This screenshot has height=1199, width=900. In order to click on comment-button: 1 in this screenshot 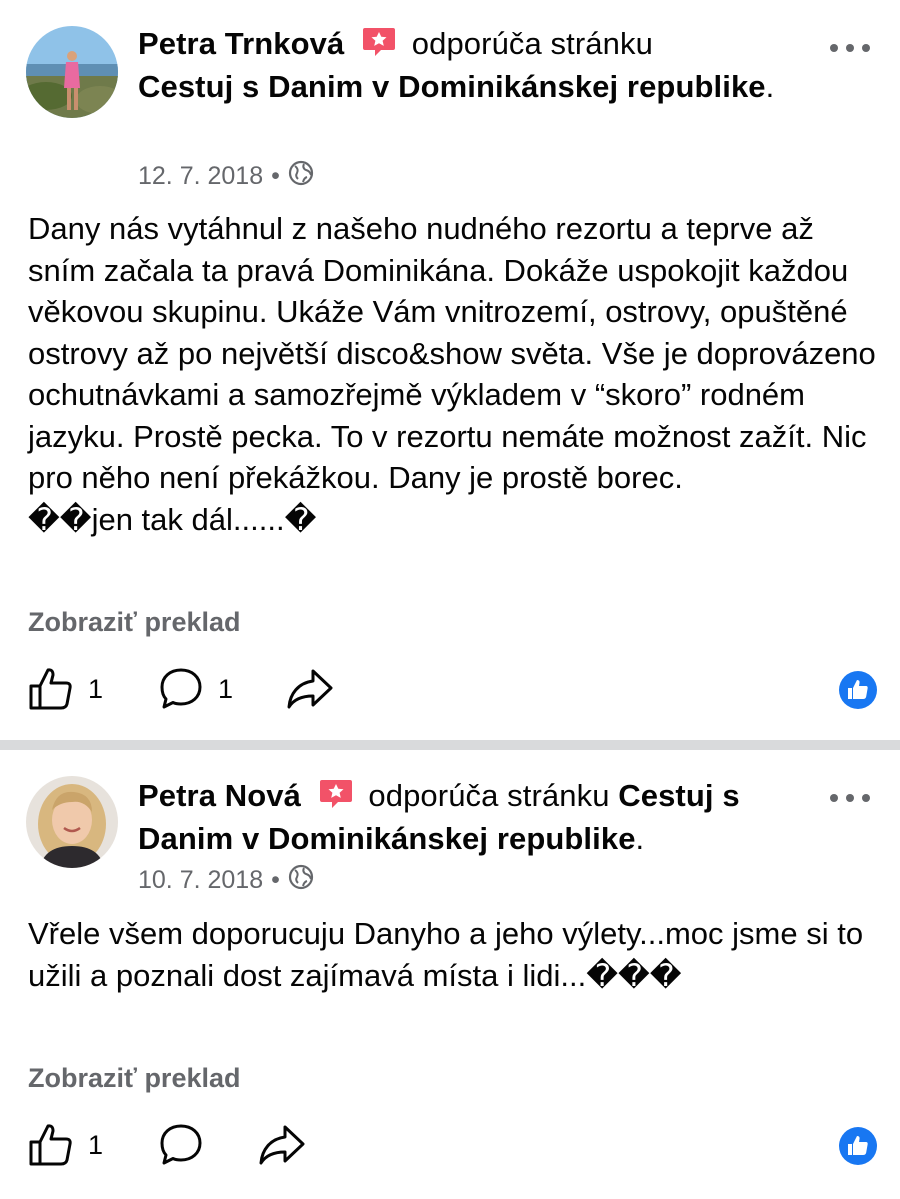, I will do `click(195, 689)`.